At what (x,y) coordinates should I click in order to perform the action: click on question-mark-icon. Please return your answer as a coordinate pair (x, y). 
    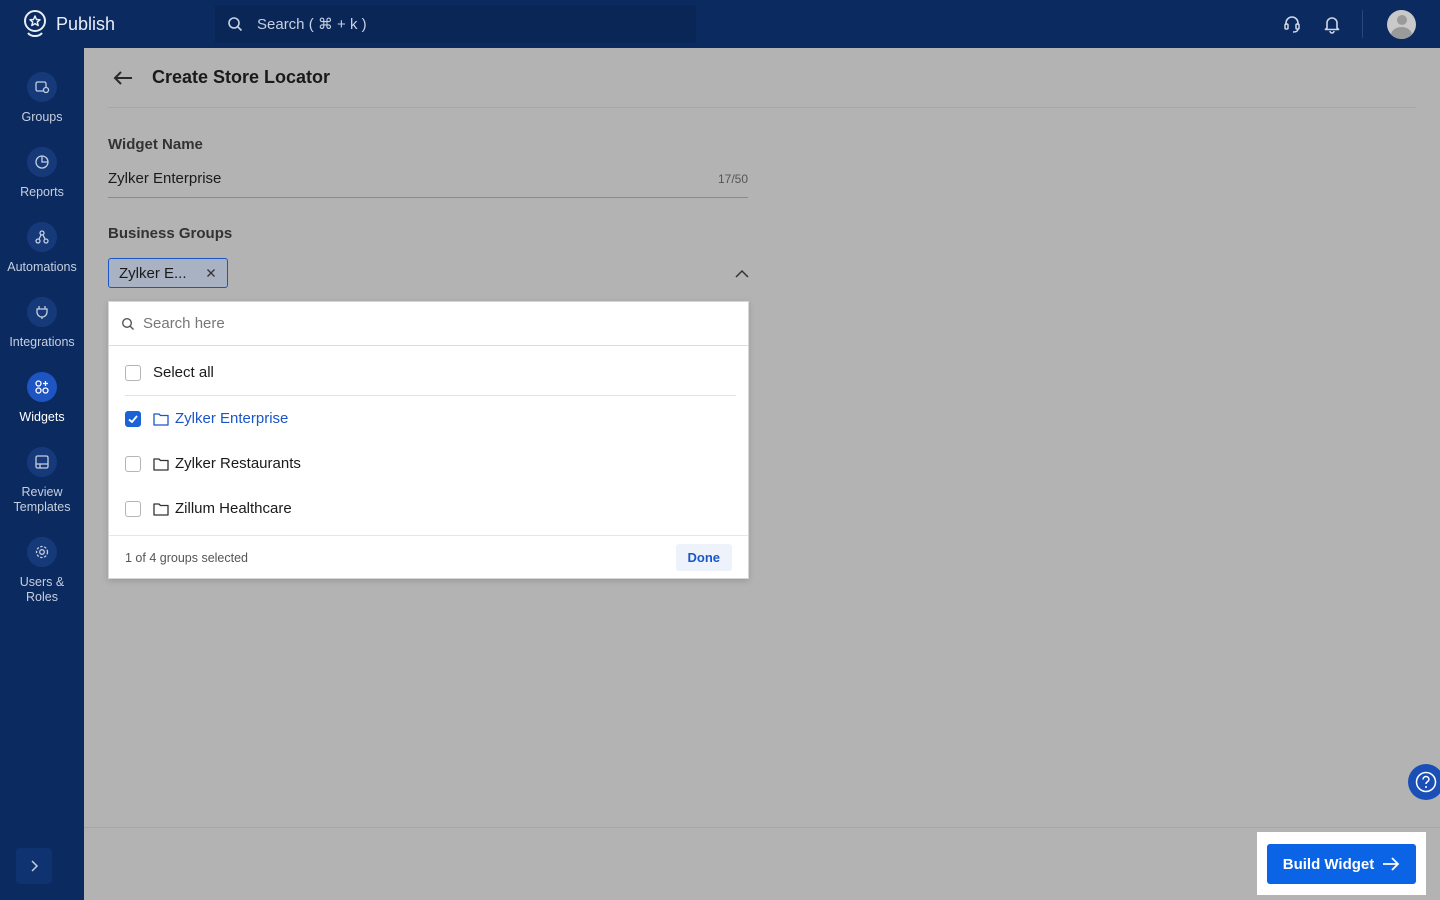
    Looking at the image, I should click on (1426, 782).